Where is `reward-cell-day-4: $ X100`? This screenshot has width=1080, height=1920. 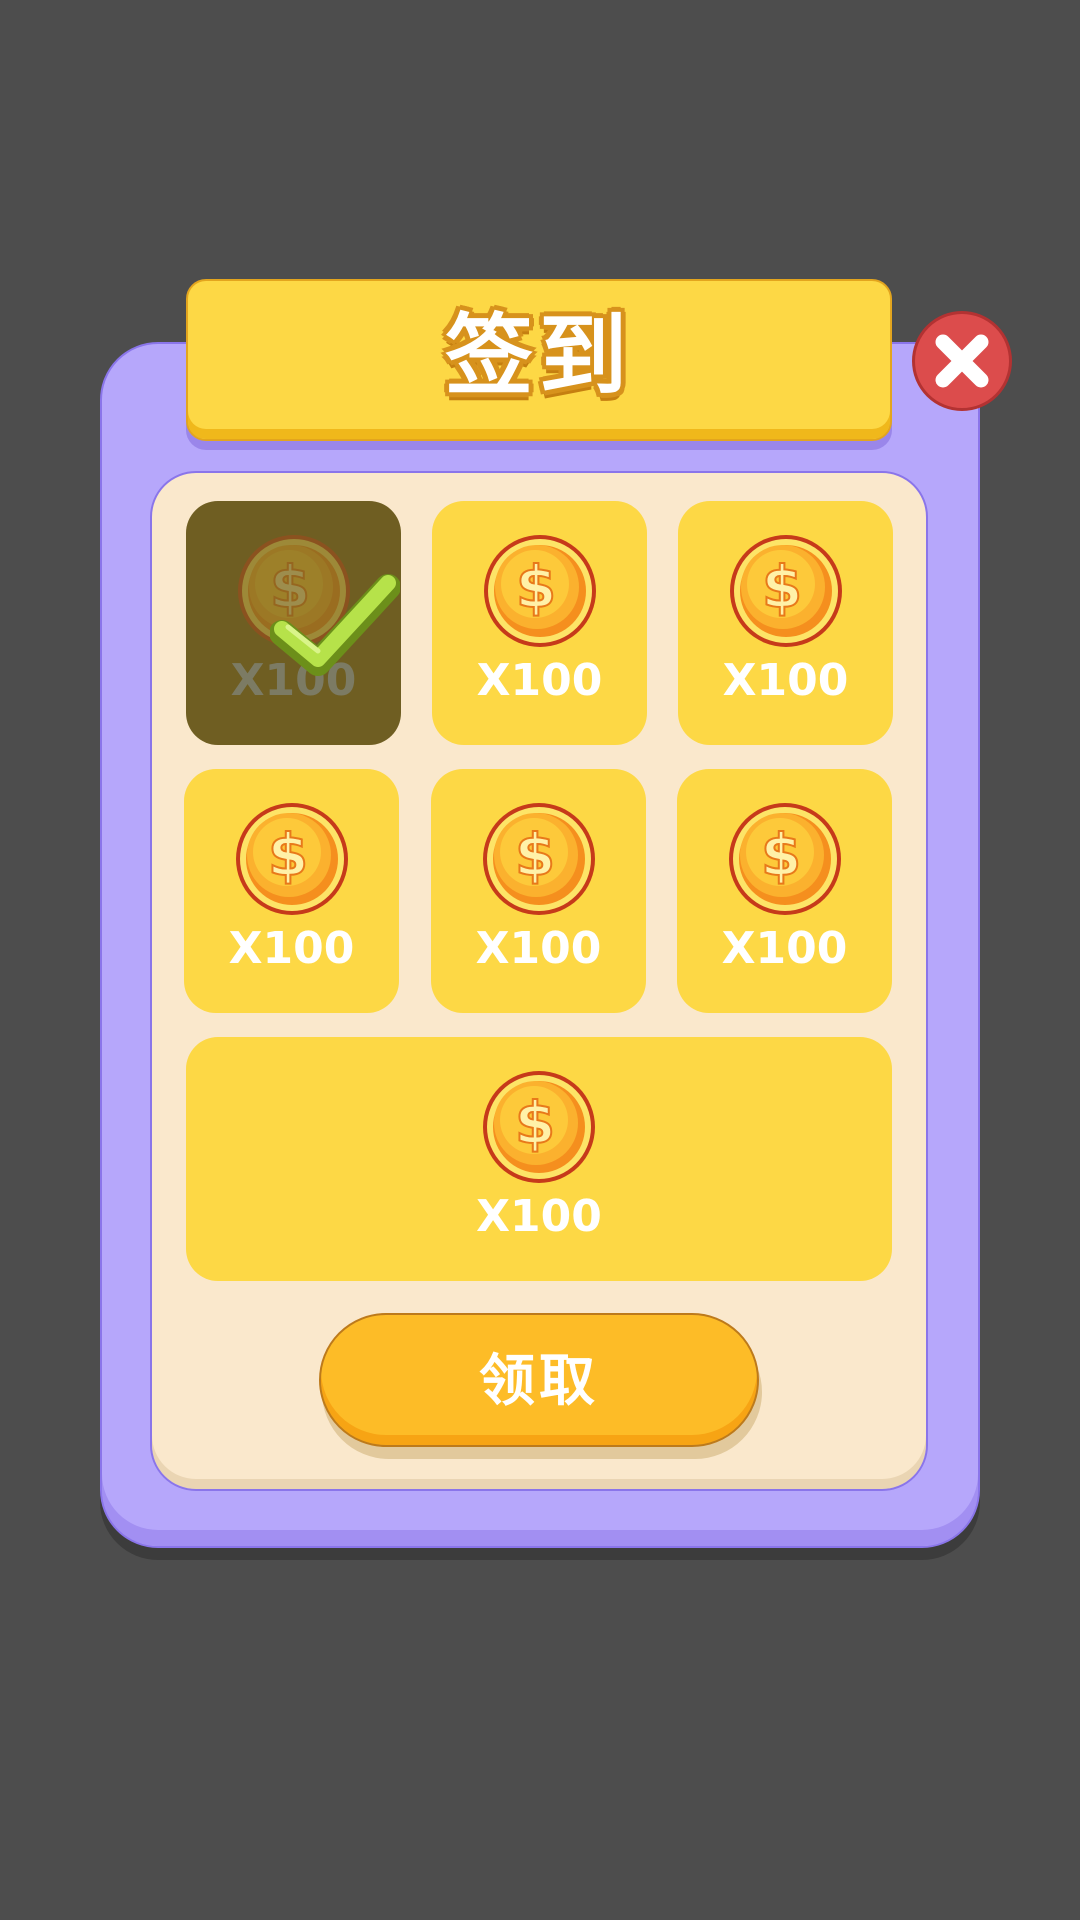
reward-cell-day-4: $ X100 is located at coordinates (291, 891).